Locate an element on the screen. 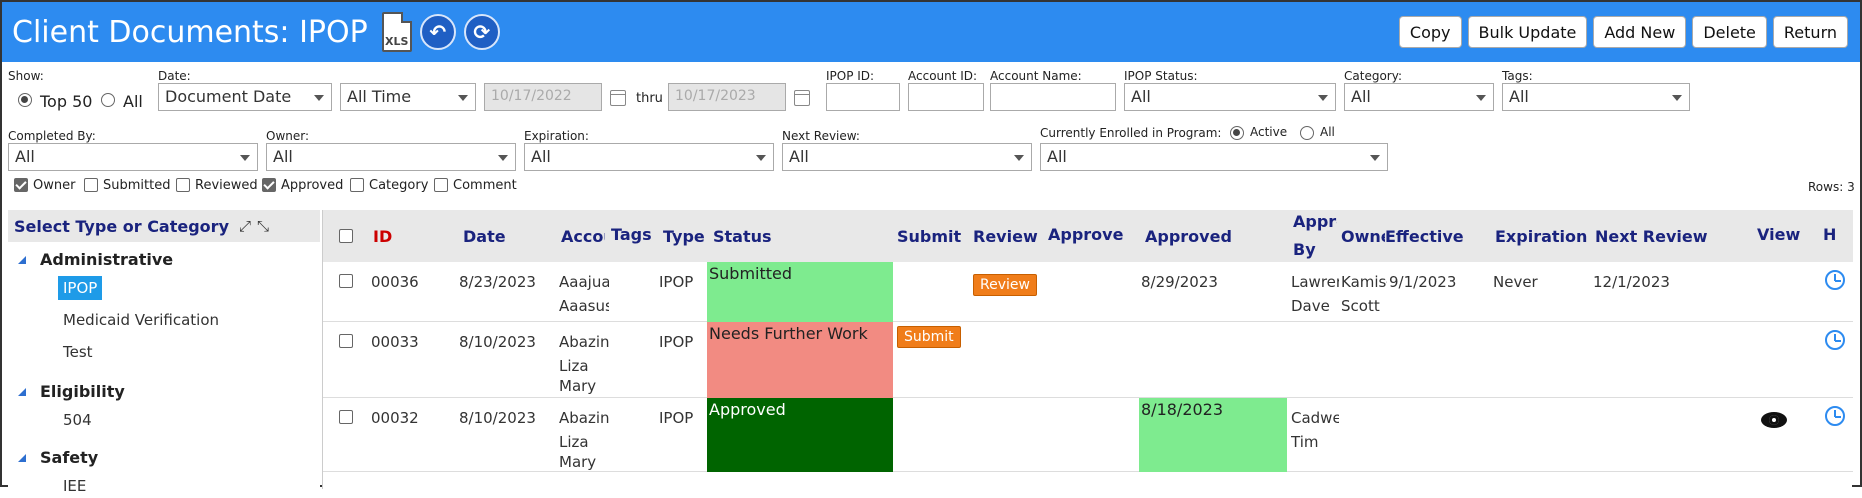  toggle-reviewed-label: Reviewed is located at coordinates (226, 185).